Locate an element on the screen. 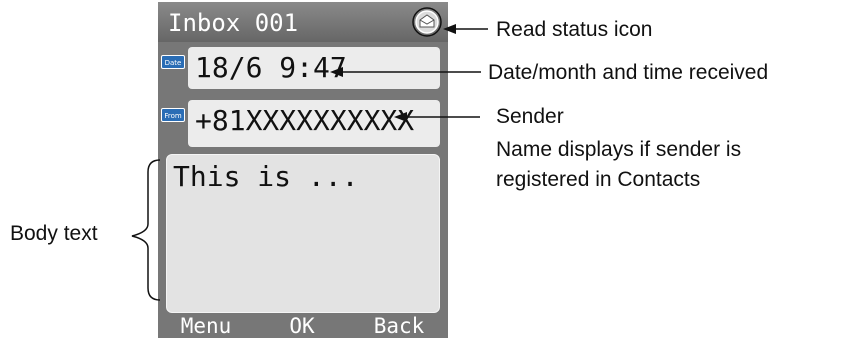 This screenshot has height=340, width=856. status-icon-highlight is located at coordinates (427, 22).